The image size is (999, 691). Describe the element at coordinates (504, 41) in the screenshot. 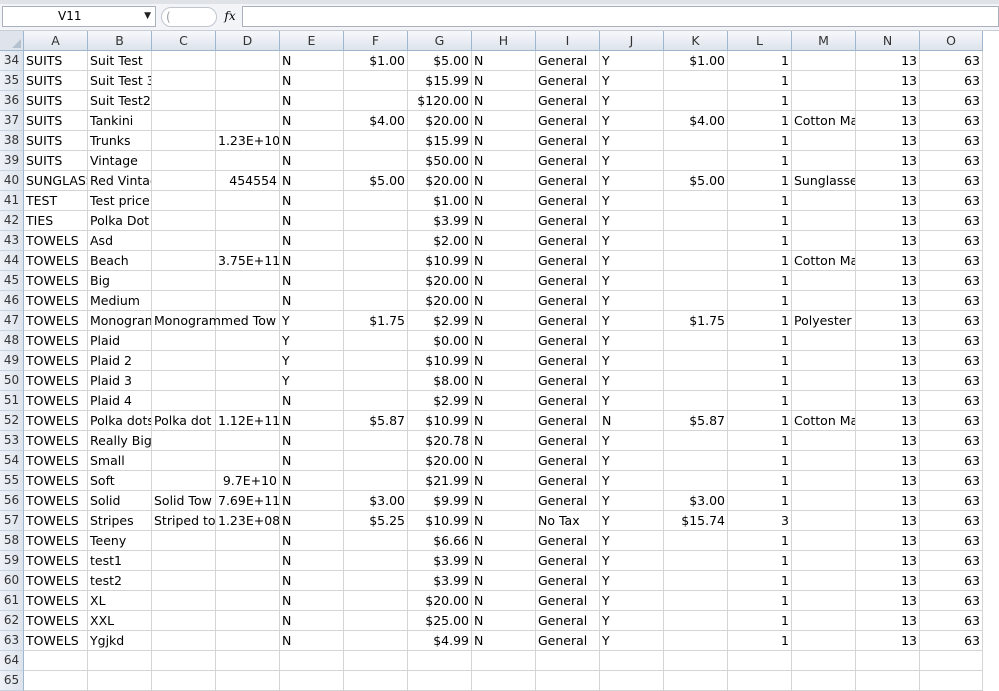

I see `column-header-h: H` at that location.